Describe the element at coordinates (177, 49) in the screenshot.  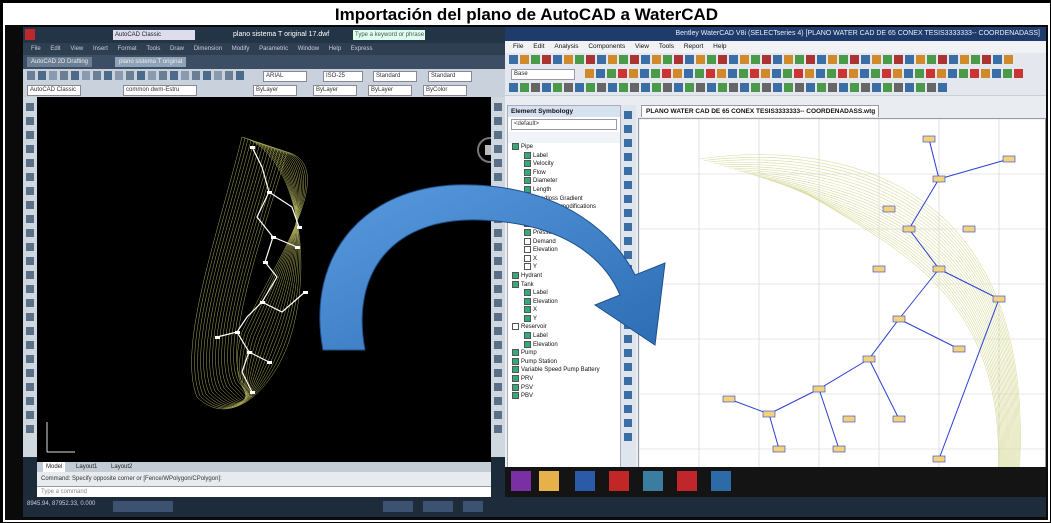
I see `menu-draw: Draw` at that location.